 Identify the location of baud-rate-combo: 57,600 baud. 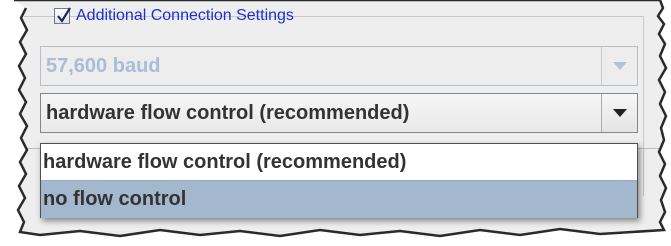
(339, 66).